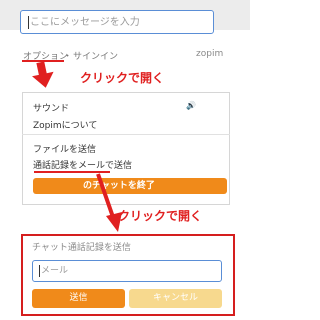 The image size is (320, 320). I want to click on email-field: メール, so click(127, 271).